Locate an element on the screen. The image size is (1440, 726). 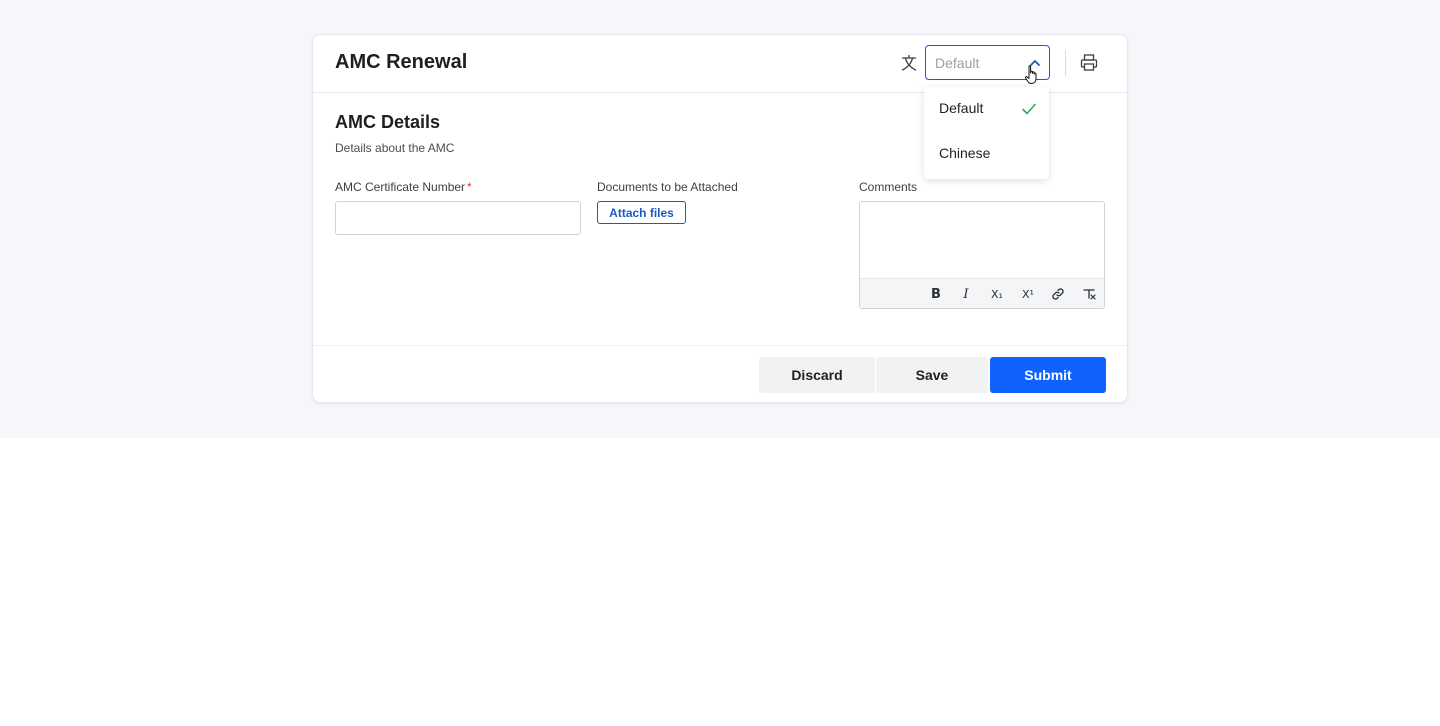
subscript-icon: X₁ is located at coordinates (997, 294).